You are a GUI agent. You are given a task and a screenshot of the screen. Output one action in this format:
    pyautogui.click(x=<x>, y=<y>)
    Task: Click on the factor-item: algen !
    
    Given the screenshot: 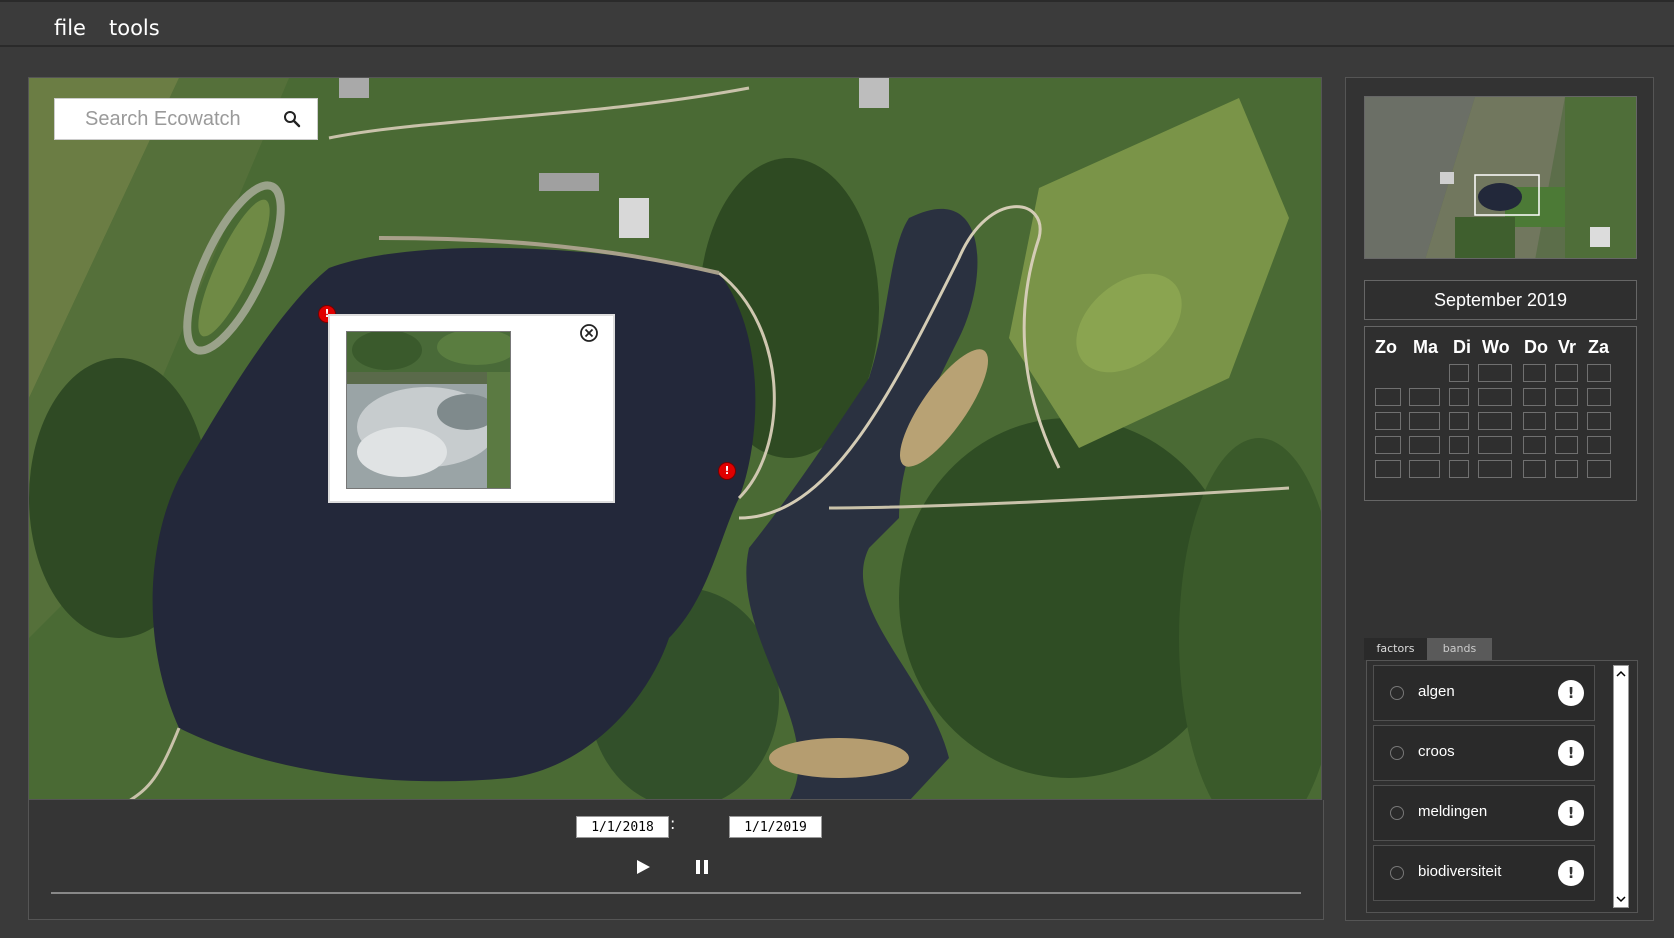 What is the action you would take?
    pyautogui.click(x=1484, y=693)
    